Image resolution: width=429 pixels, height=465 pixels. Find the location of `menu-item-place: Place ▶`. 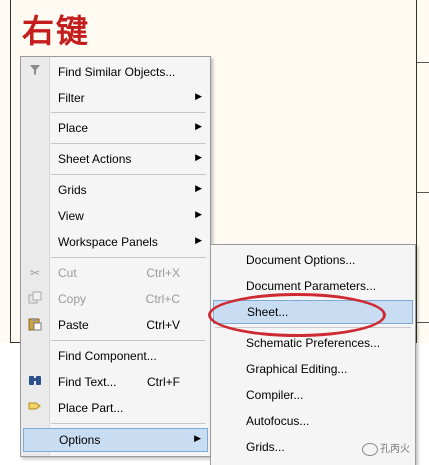

menu-item-place: Place ▶ is located at coordinates (115, 128).